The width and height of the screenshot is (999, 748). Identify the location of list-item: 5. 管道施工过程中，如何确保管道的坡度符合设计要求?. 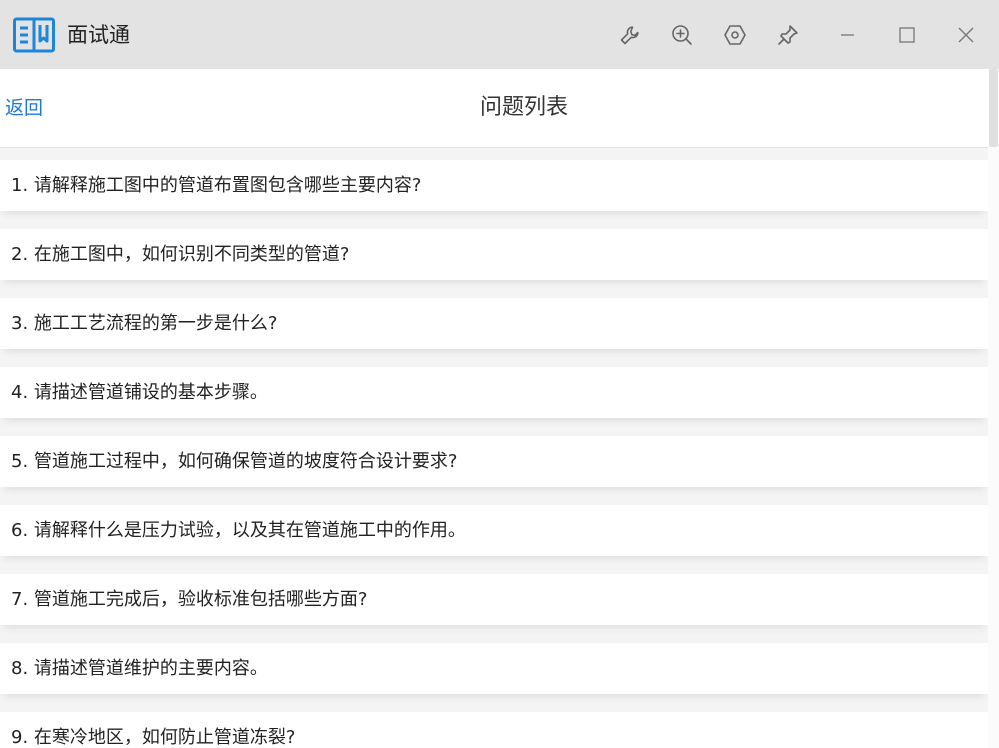
(494, 461).